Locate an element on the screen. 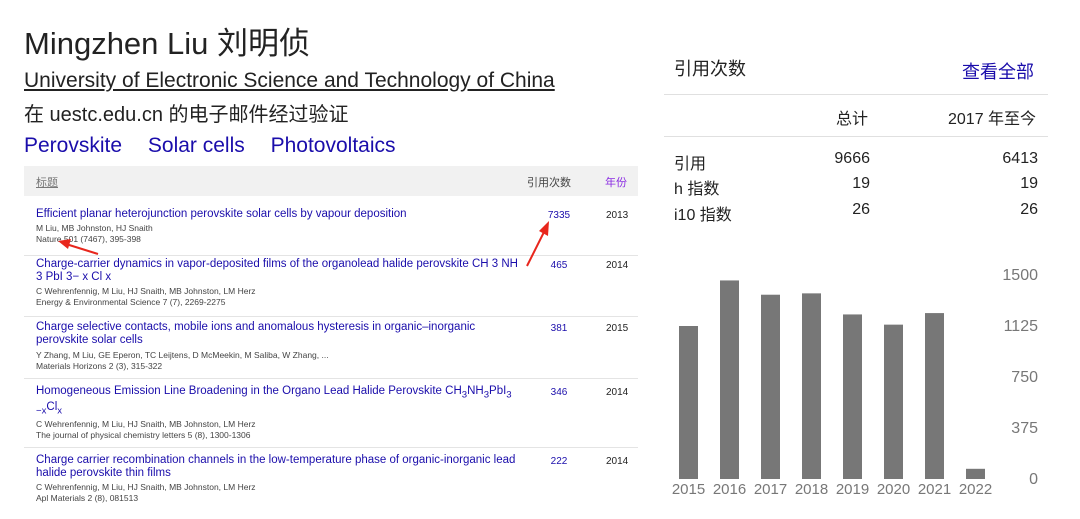 The image size is (1080, 519). y-tick-label: 0 is located at coordinates (1033, 479).